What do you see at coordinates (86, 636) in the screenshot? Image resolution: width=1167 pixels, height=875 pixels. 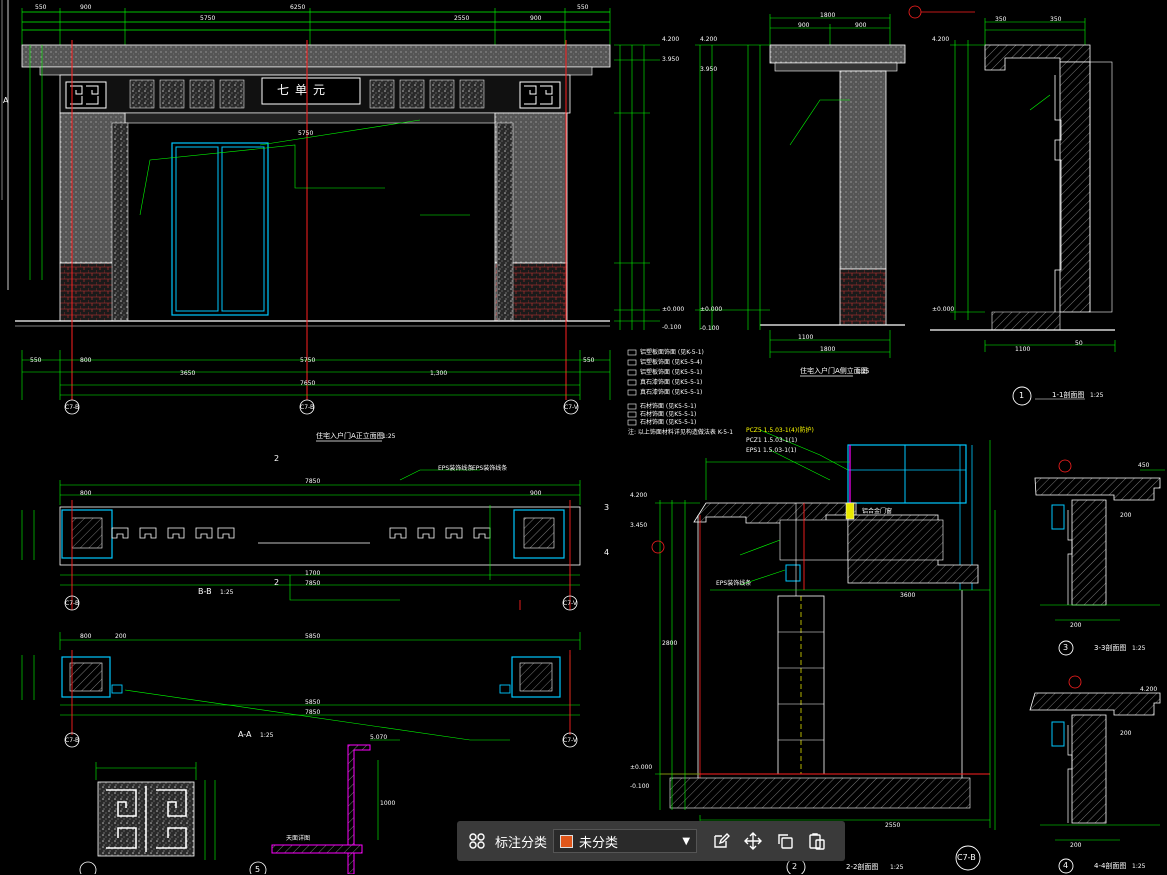 I see `aa-top-dim-2: 800` at bounding box center [86, 636].